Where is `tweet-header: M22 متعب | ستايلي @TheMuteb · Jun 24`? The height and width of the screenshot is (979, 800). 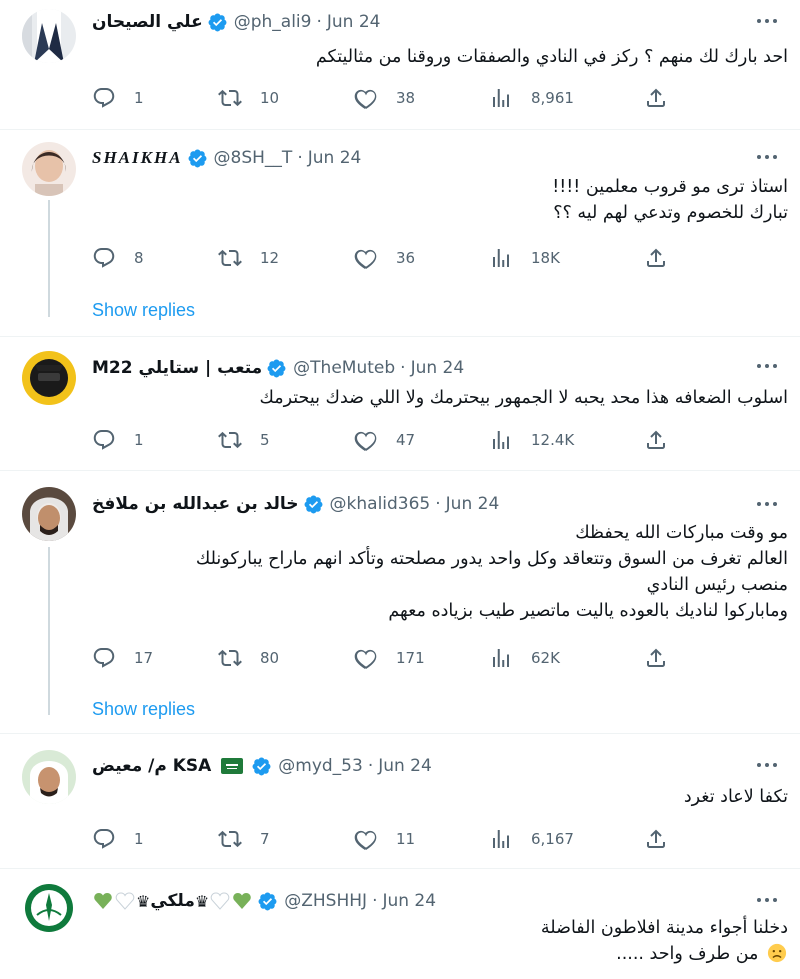 tweet-header: M22 متعب | ستايلي @TheMuteb · Jun 24 is located at coordinates (278, 368).